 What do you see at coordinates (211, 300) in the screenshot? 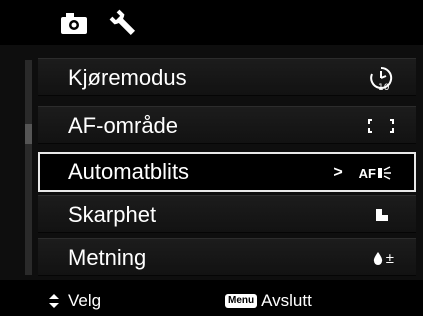
I see `hint-bar: Velg Menu Avslutt` at bounding box center [211, 300].